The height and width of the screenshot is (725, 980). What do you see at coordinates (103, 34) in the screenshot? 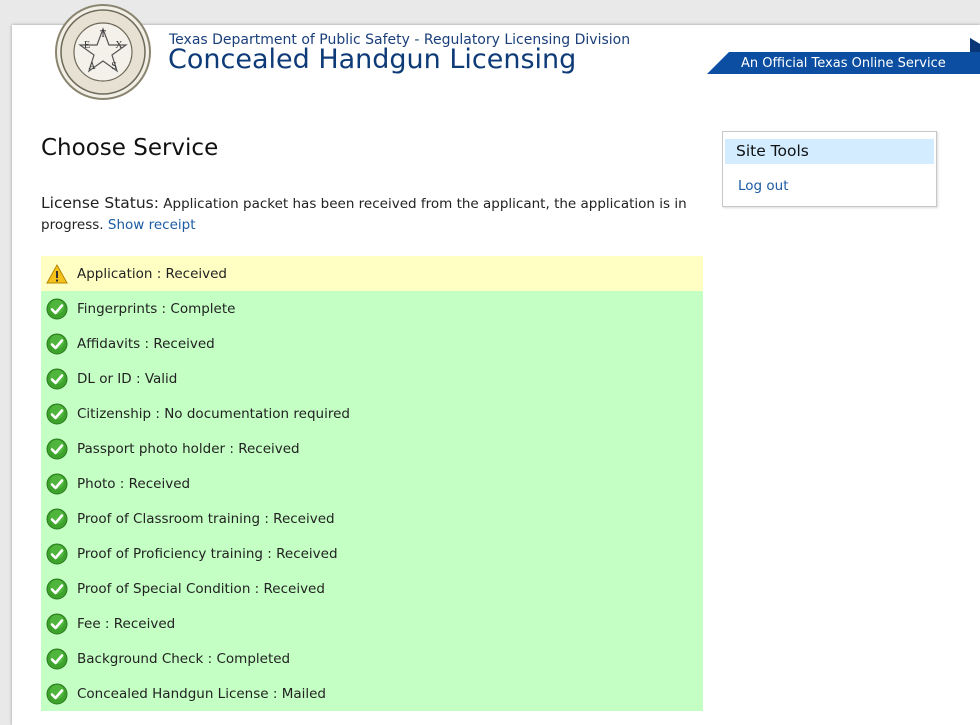
I see `svg-text: T` at bounding box center [103, 34].